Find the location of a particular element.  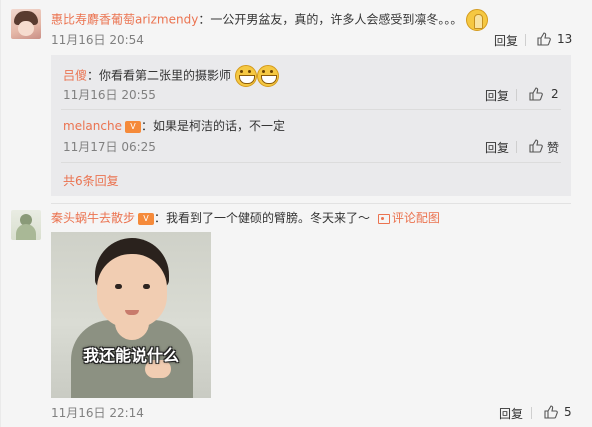

like-count: 2 is located at coordinates (555, 94).